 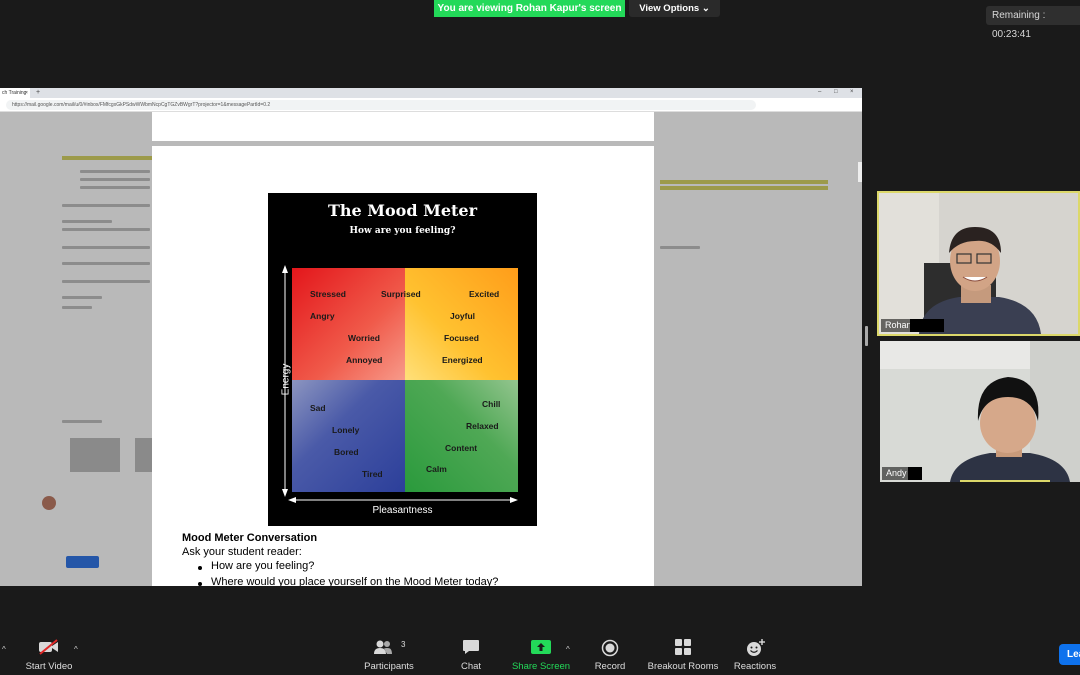 What do you see at coordinates (4, 649) in the screenshot?
I see `caret-icon: ^` at bounding box center [4, 649].